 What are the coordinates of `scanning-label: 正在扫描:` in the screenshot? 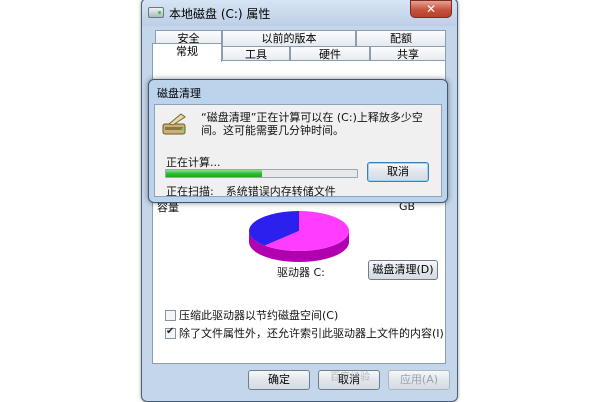 It's located at (190, 191).